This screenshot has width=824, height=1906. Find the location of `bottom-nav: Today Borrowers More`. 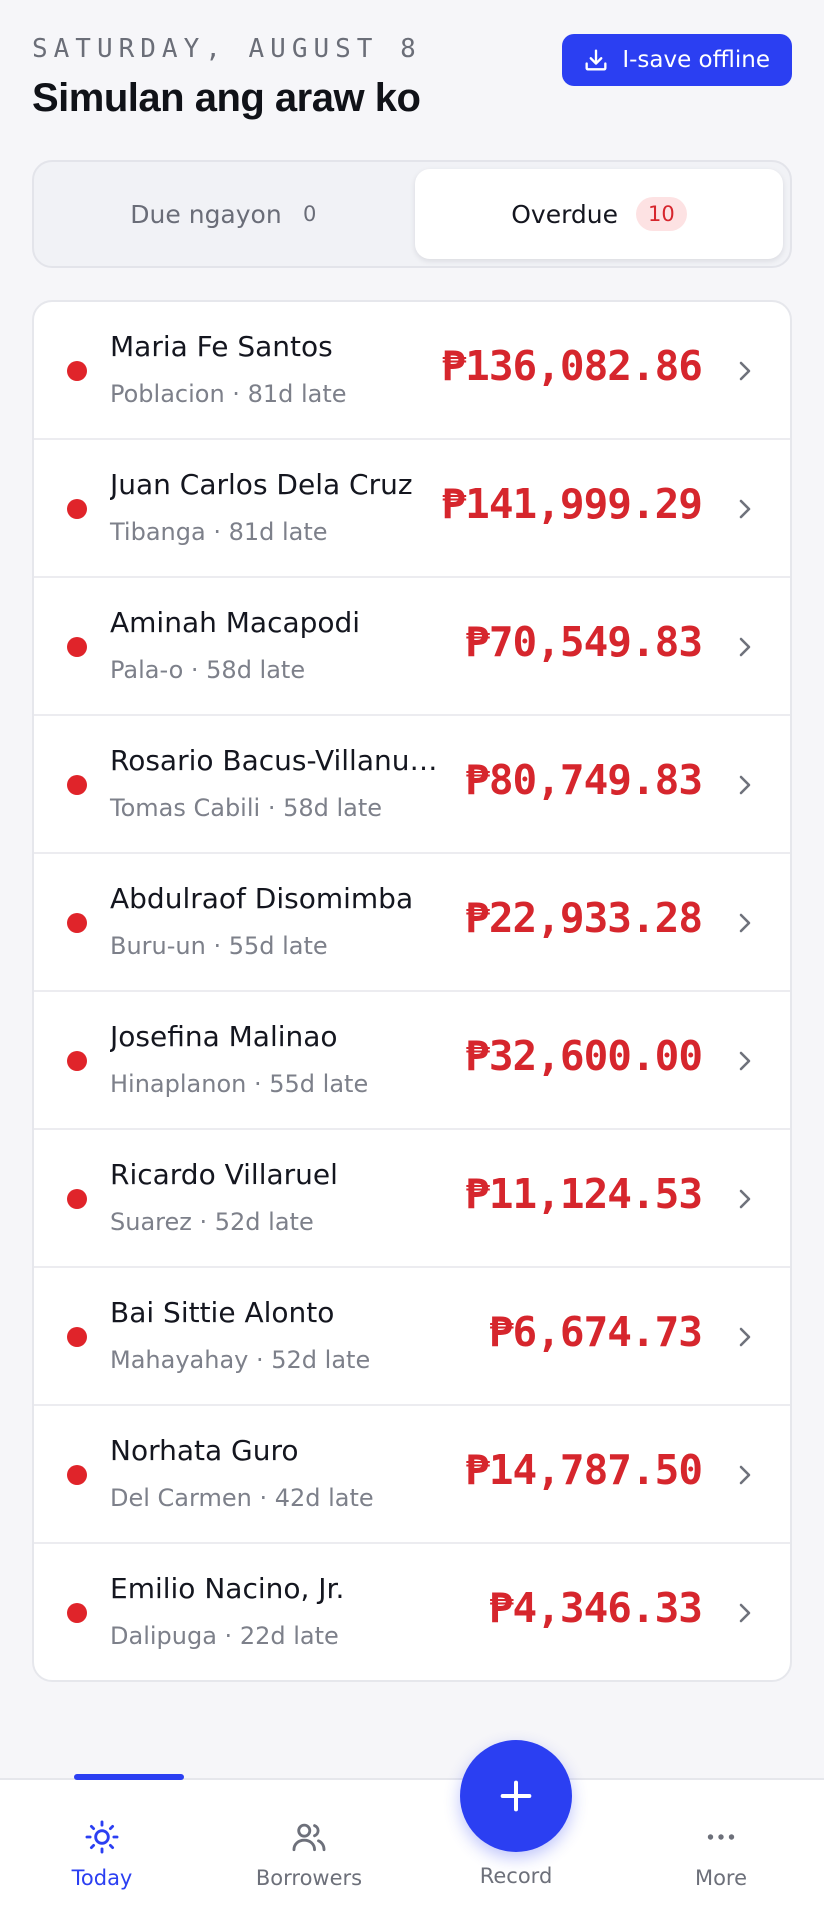

bottom-nav: Today Borrowers More is located at coordinates (412, 1840).